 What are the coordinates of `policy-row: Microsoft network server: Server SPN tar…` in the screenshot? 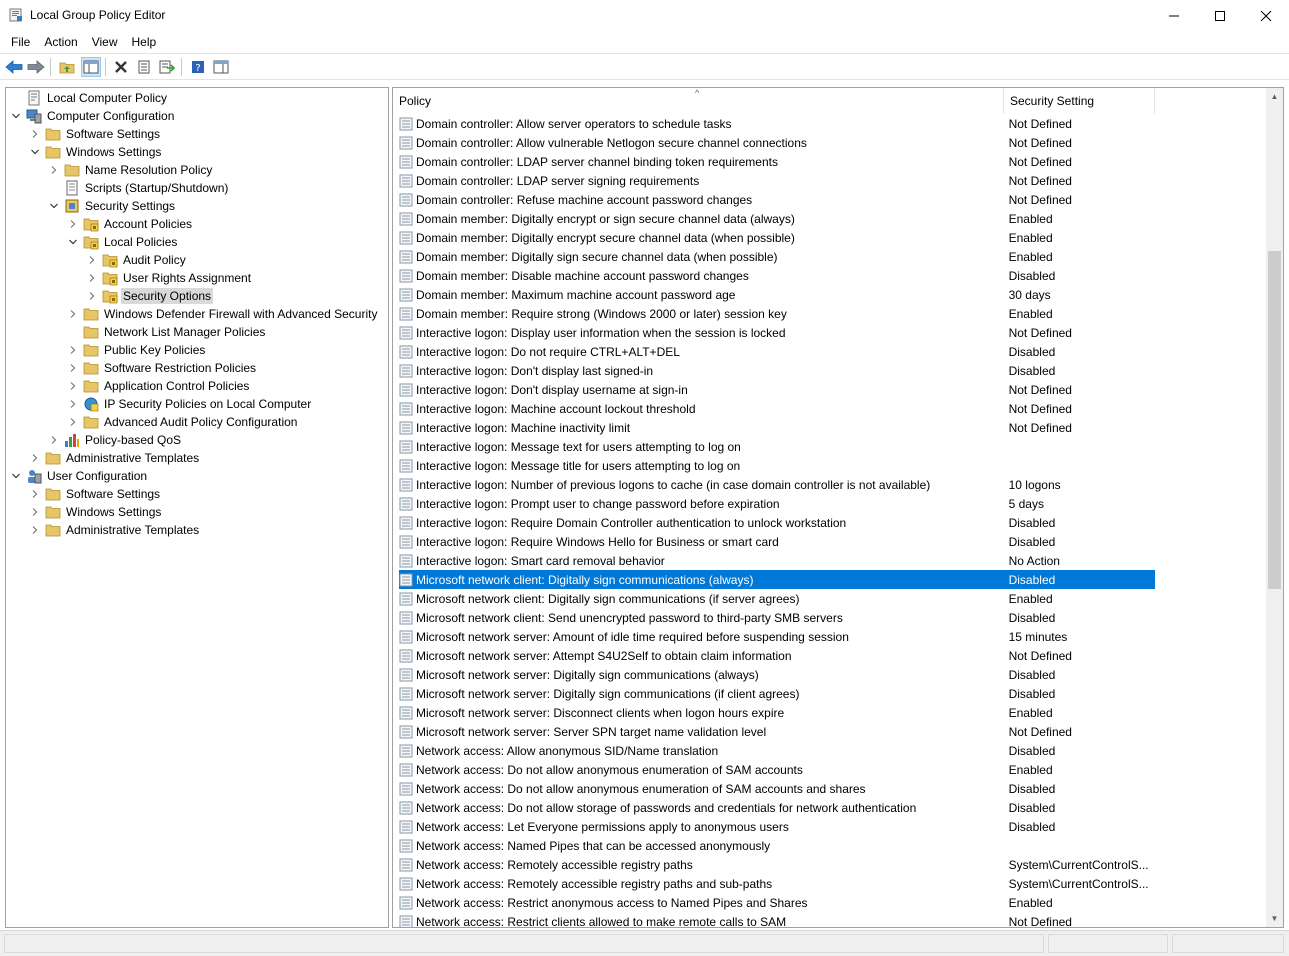 It's located at (777, 731).